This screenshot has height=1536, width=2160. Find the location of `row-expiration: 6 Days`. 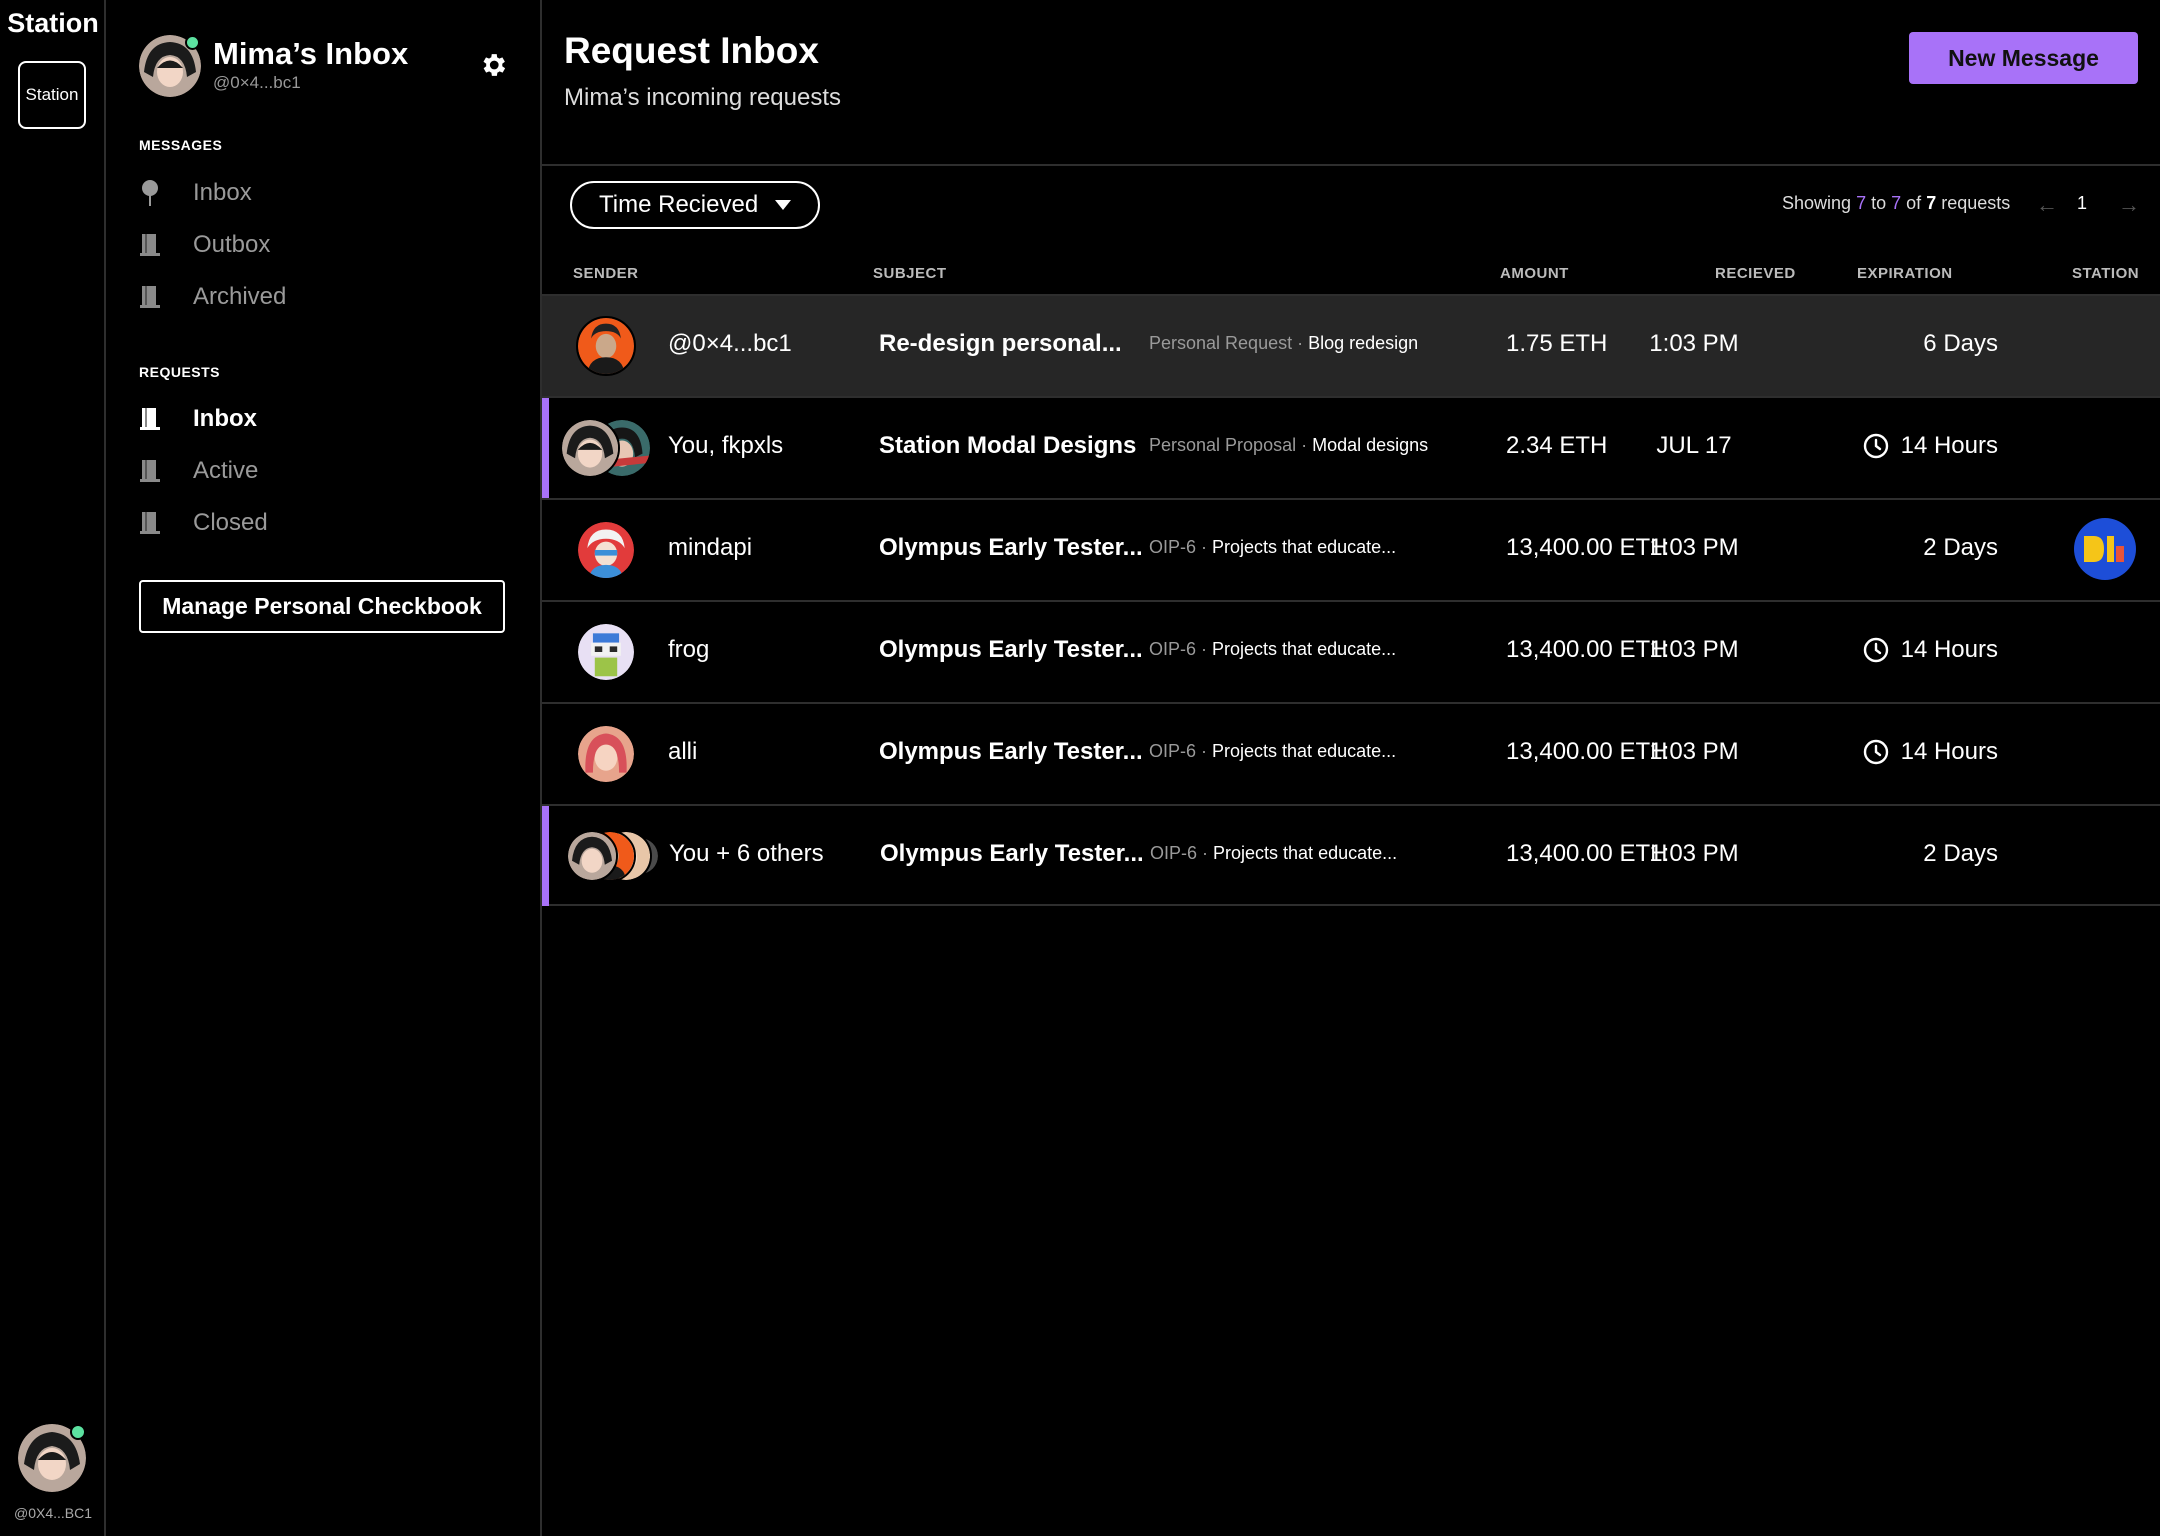

row-expiration: 6 Days is located at coordinates (1920, 344).